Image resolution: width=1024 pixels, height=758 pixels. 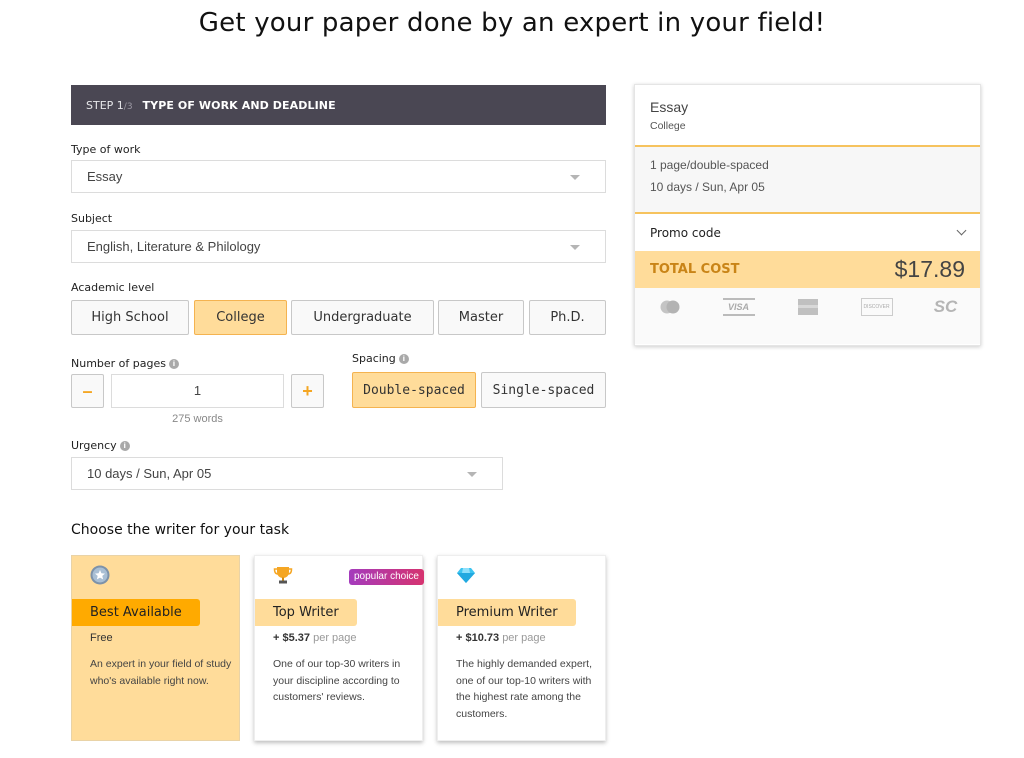 I want to click on level-option-undergraduate: Undergraduate, so click(x=362, y=317).